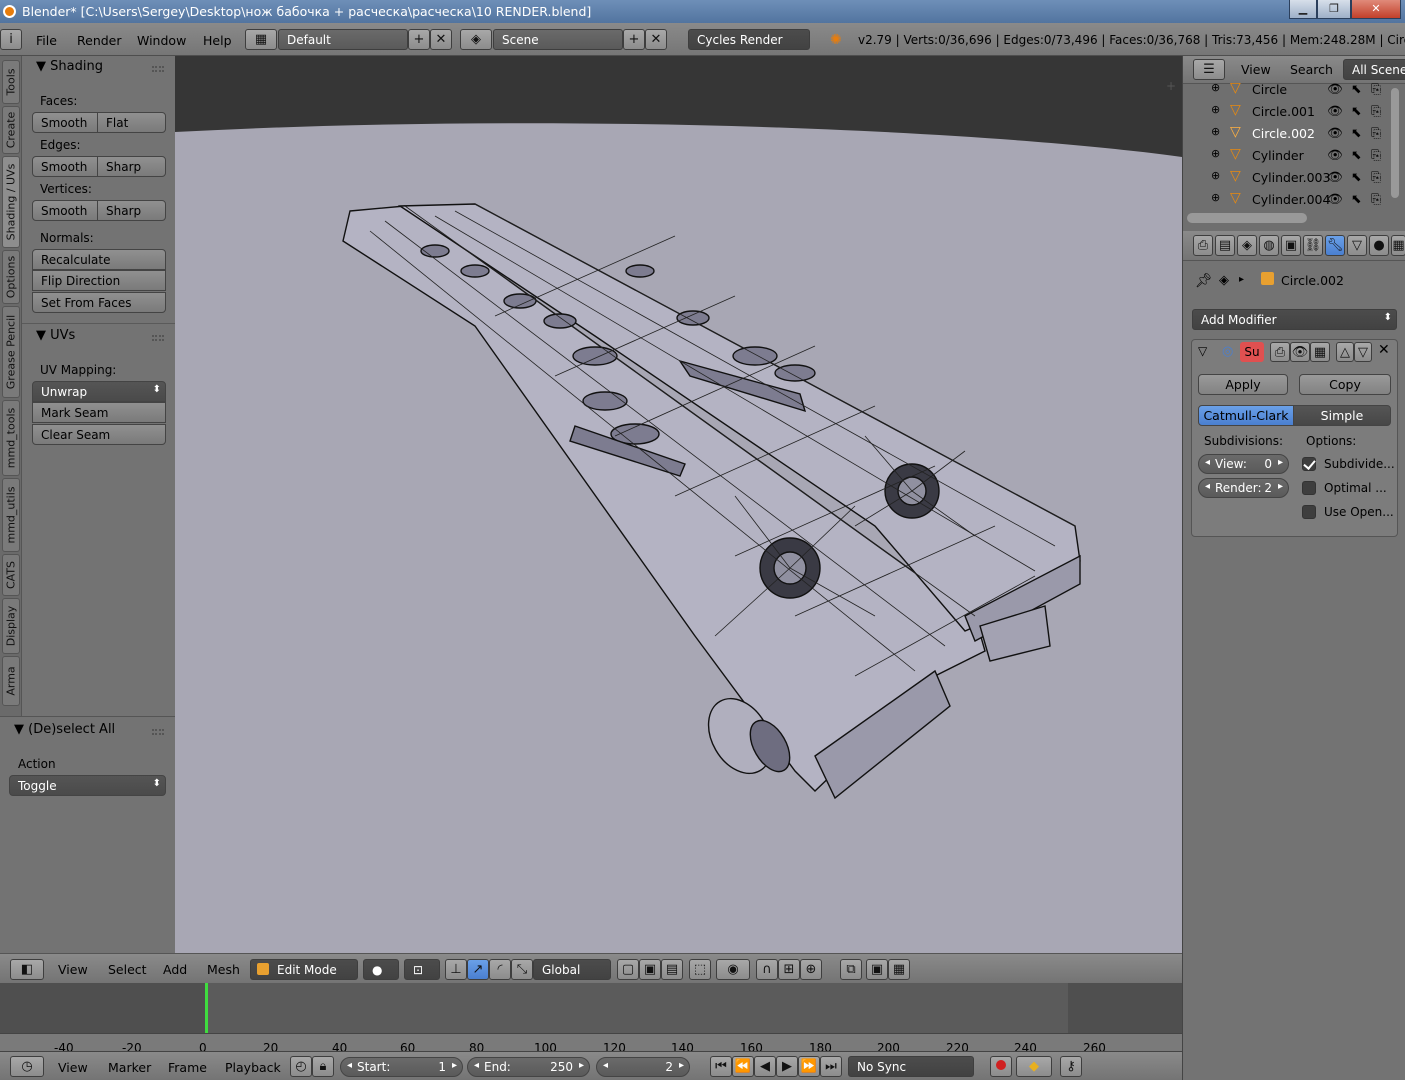  Describe the element at coordinates (1288, 200) in the screenshot. I see `outliner-item: ⊕ ▽ Cylinder.004 👁︎ ⬉ ⎘` at that location.